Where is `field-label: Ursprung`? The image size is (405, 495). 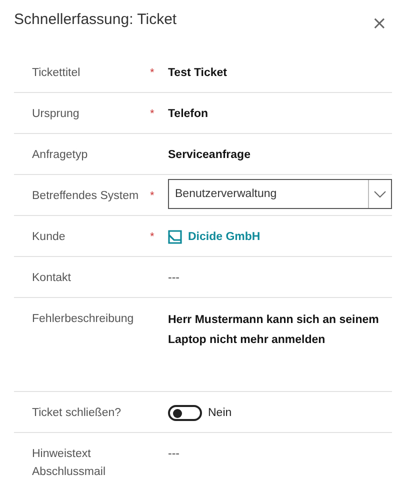 field-label: Ursprung is located at coordinates (55, 114).